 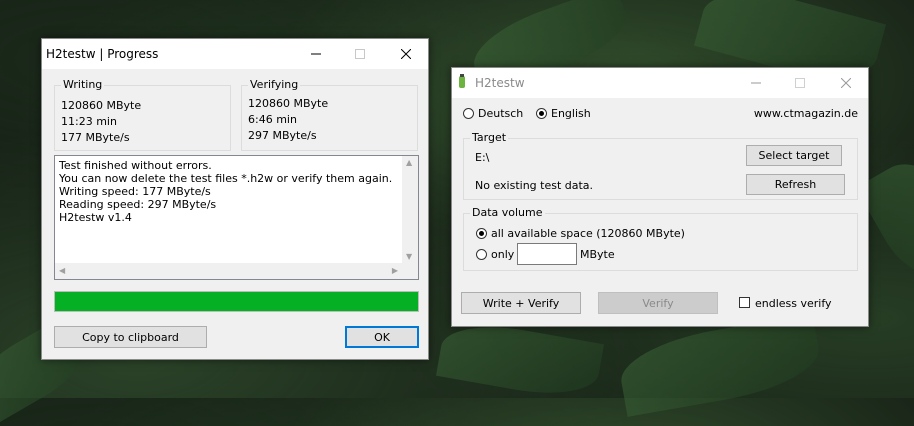 I want to click on writing-speed: 177 MByte/s, so click(x=95, y=137).